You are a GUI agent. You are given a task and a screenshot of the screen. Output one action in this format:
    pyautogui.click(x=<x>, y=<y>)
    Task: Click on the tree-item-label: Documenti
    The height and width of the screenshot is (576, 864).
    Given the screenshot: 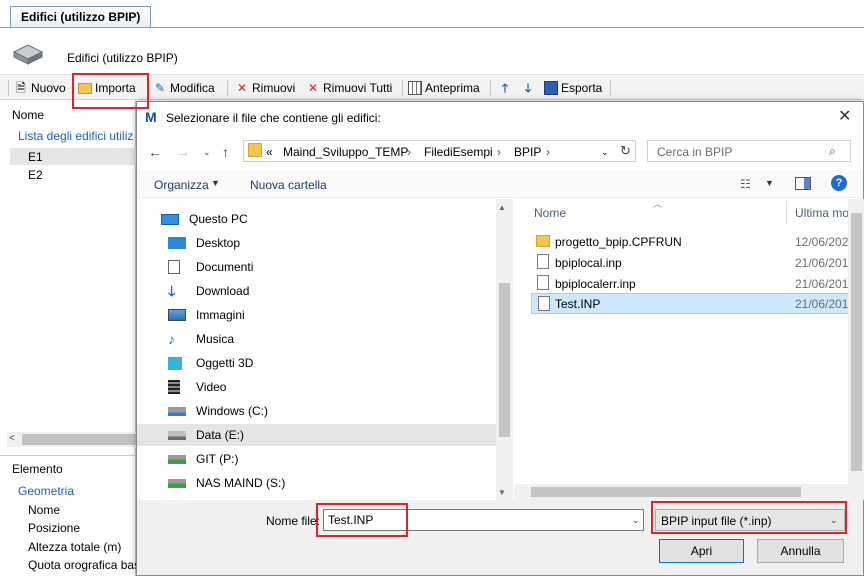 What is the action you would take?
    pyautogui.click(x=225, y=267)
    